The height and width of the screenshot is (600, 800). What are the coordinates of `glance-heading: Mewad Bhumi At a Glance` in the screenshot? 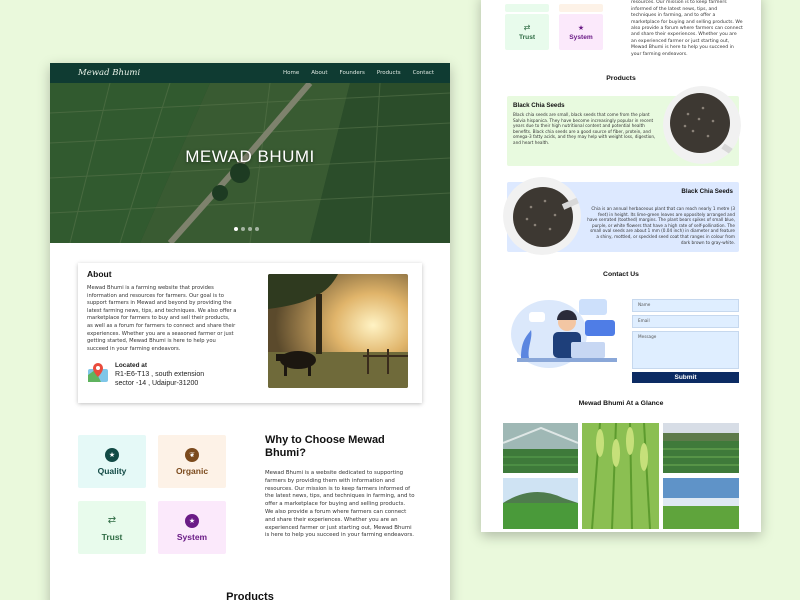 It's located at (621, 403).